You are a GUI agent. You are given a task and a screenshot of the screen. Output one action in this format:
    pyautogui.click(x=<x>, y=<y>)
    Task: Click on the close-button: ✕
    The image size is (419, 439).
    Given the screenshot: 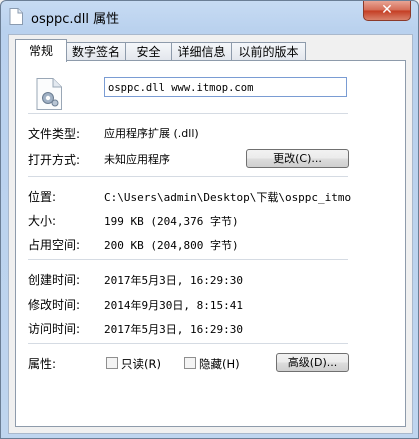 What is the action you would take?
    pyautogui.click(x=387, y=11)
    